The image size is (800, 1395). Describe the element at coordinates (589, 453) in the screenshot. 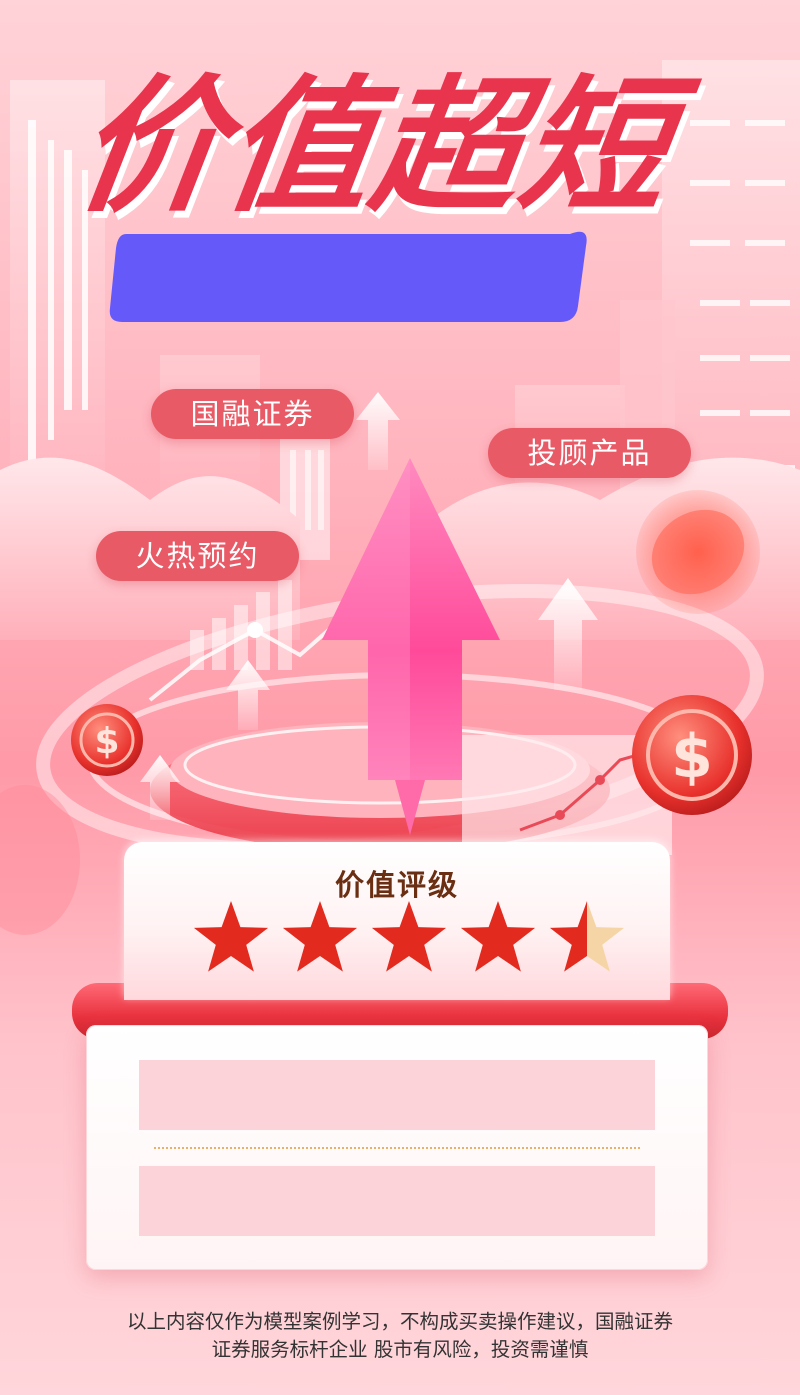

I see `tag-pill-advisory: 投顾产品` at that location.